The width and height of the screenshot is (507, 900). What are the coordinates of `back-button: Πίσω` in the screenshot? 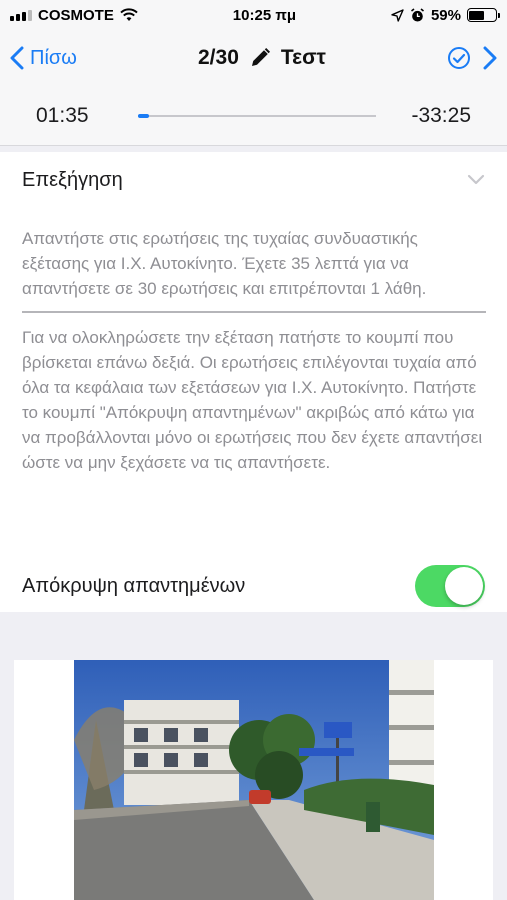 It's located at (43, 58).